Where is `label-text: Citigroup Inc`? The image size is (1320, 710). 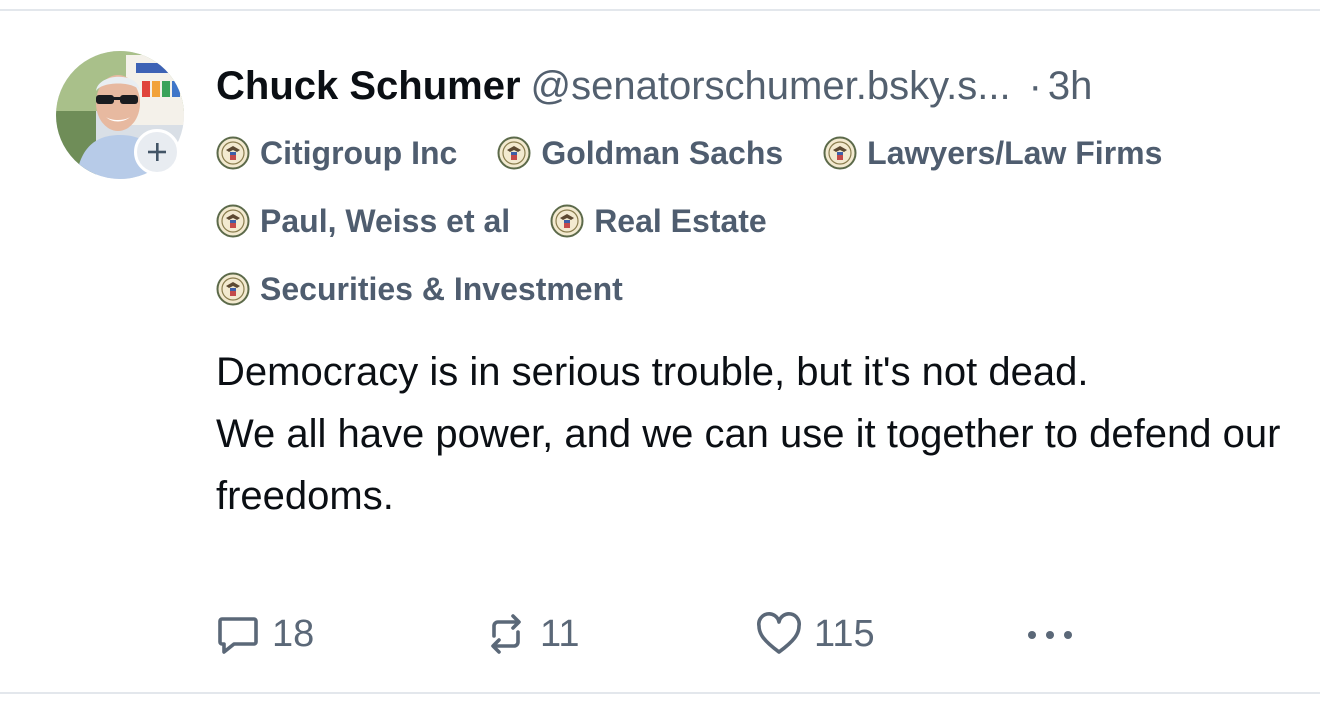
label-text: Citigroup Inc is located at coordinates (359, 152).